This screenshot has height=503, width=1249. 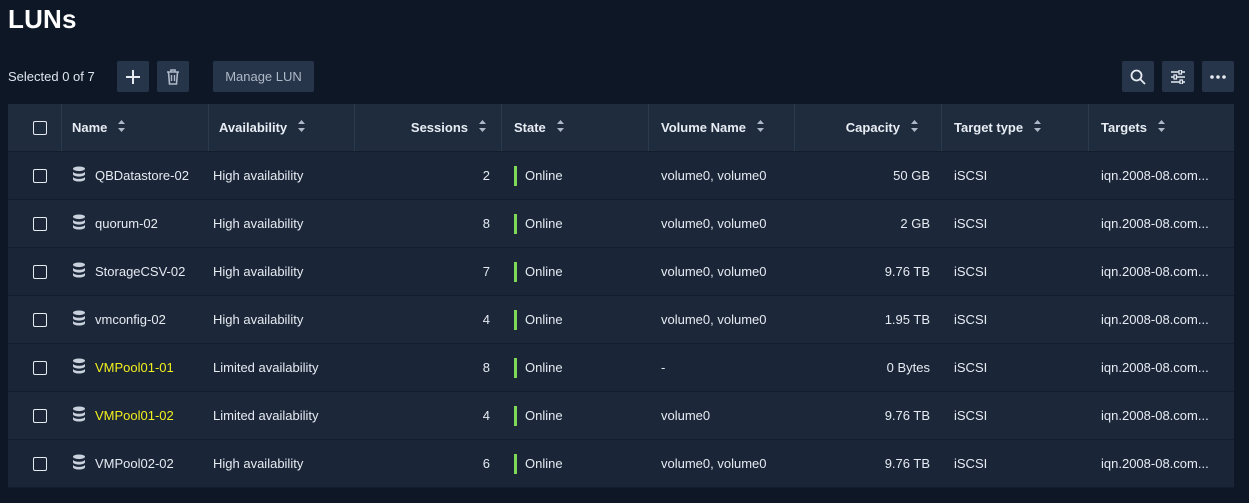 I want to click on sessions-cell: 4, so click(x=486, y=415).